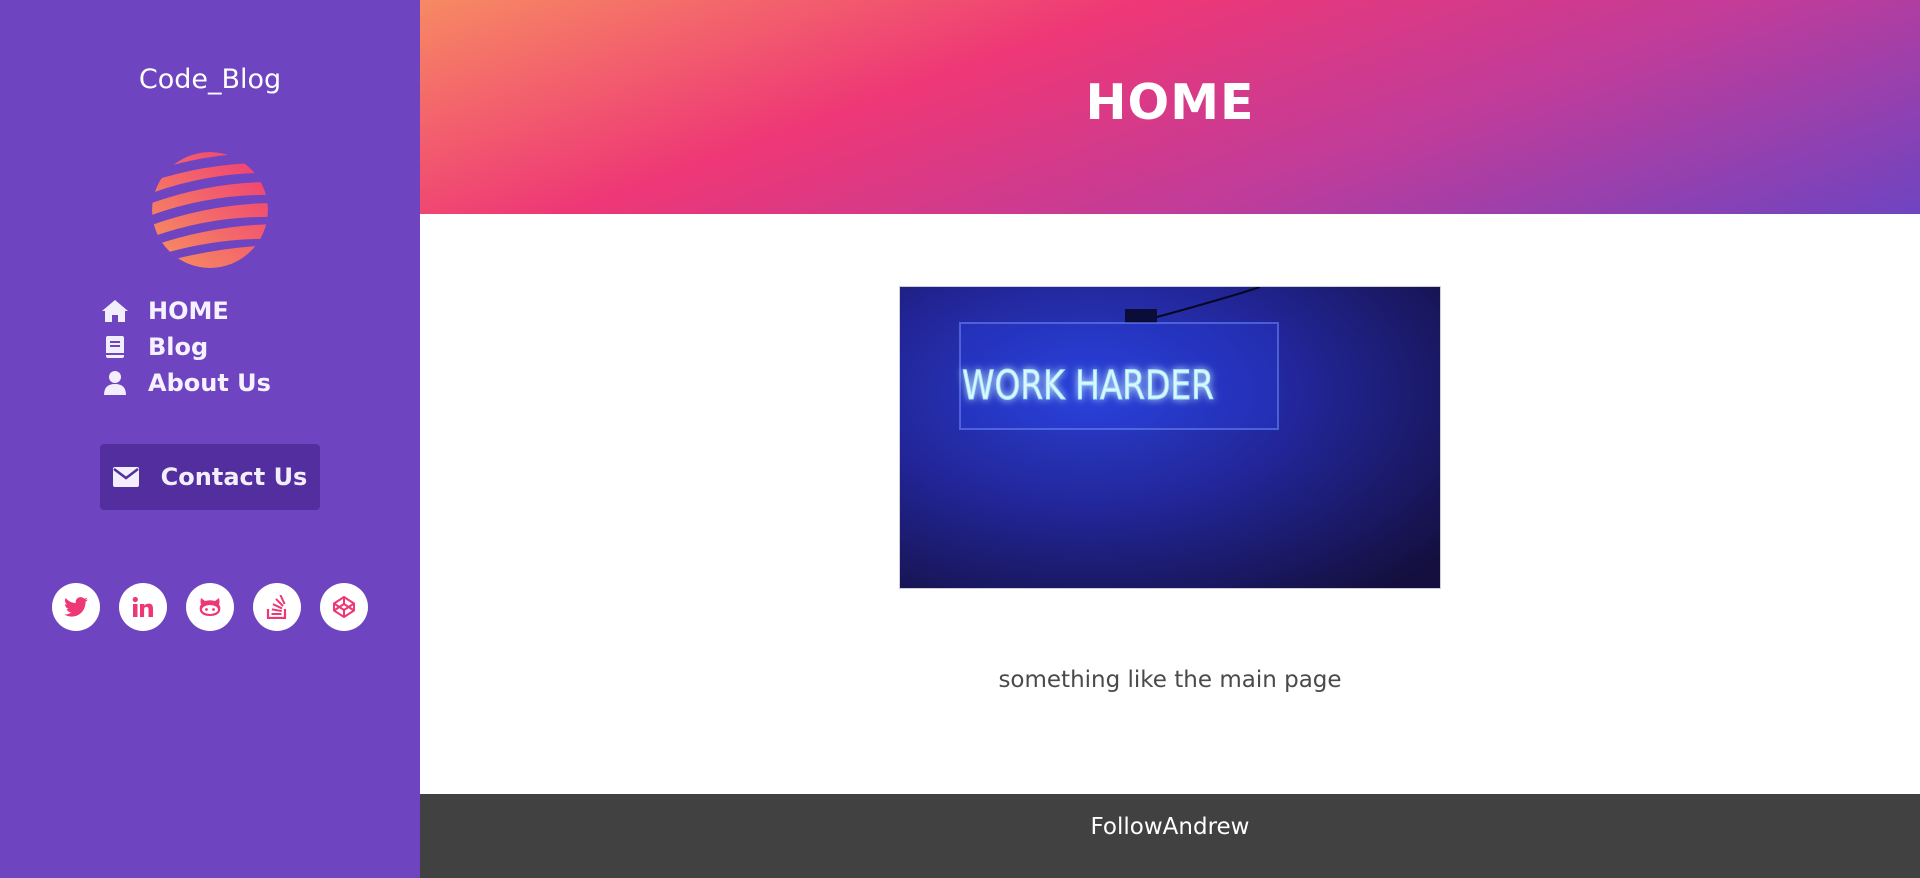  What do you see at coordinates (210, 79) in the screenshot?
I see `brand-title: Code_Blog` at bounding box center [210, 79].